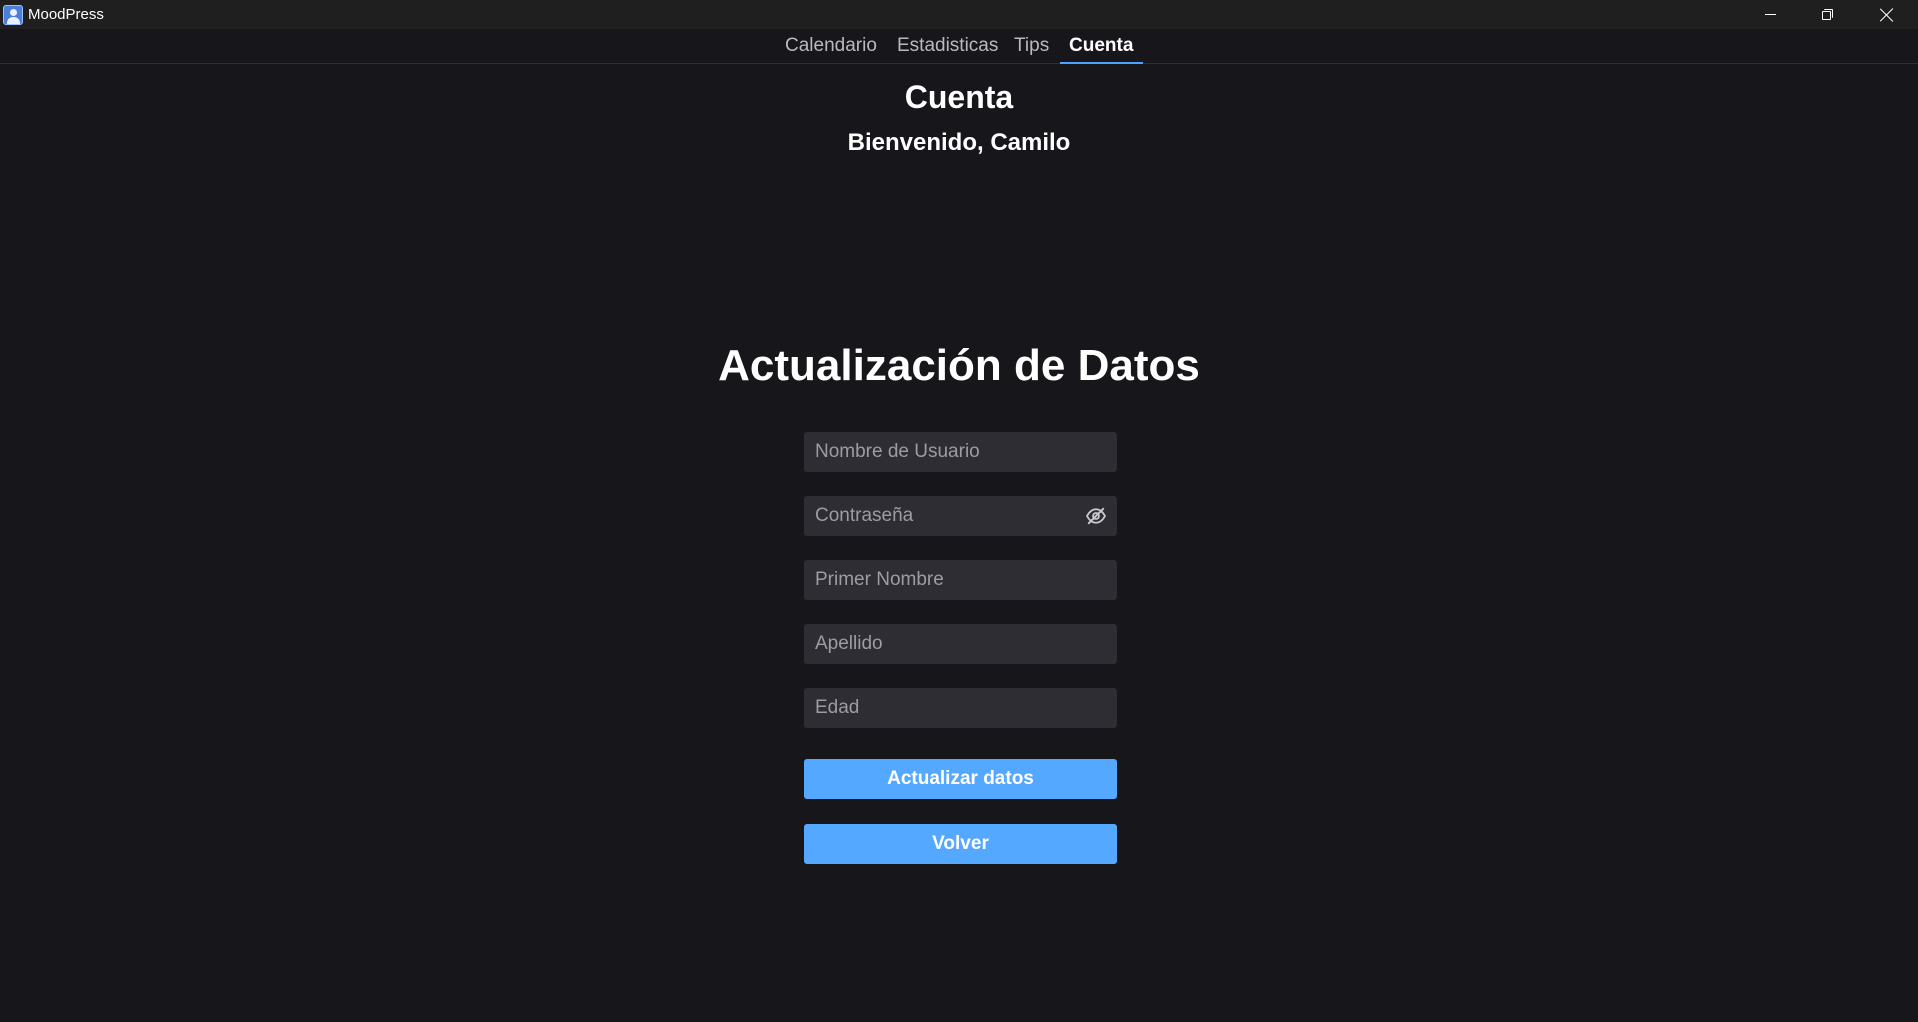 The width and height of the screenshot is (1918, 1022). I want to click on tab-bar: Calendario Estadisticas Tips Cuenta, so click(959, 46).